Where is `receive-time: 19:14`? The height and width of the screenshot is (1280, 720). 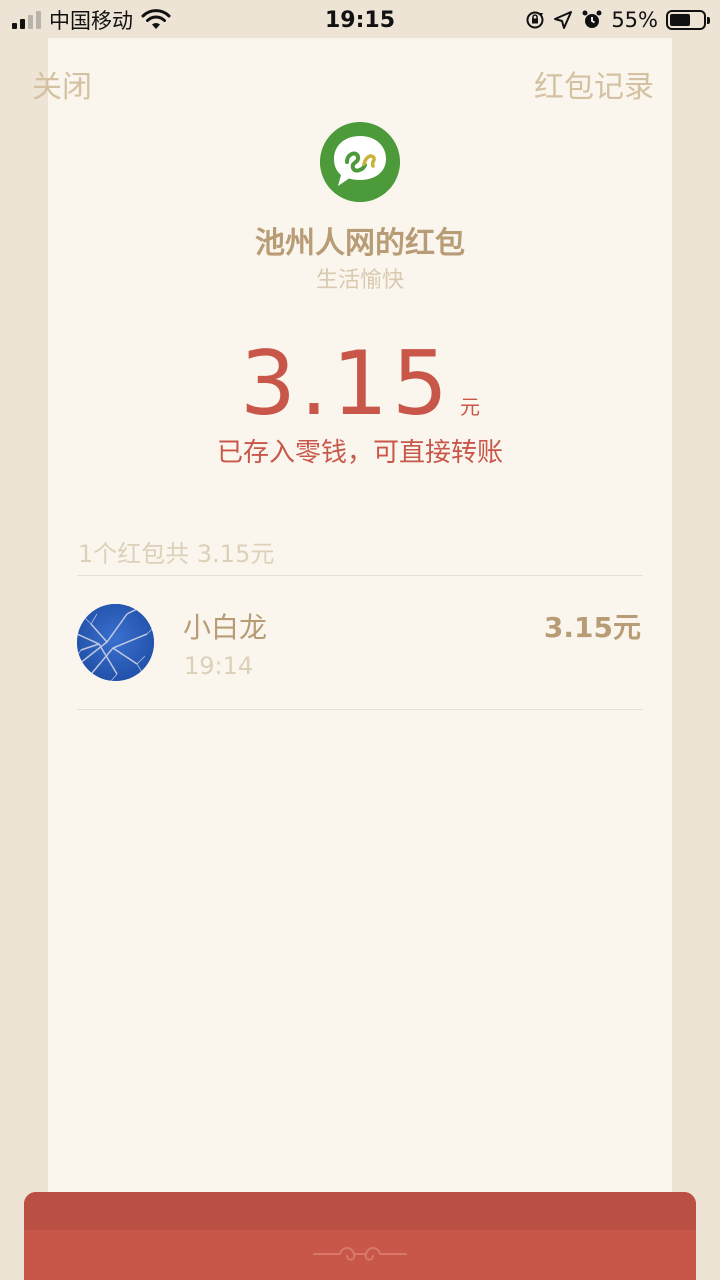
receive-time: 19:14 is located at coordinates (219, 666).